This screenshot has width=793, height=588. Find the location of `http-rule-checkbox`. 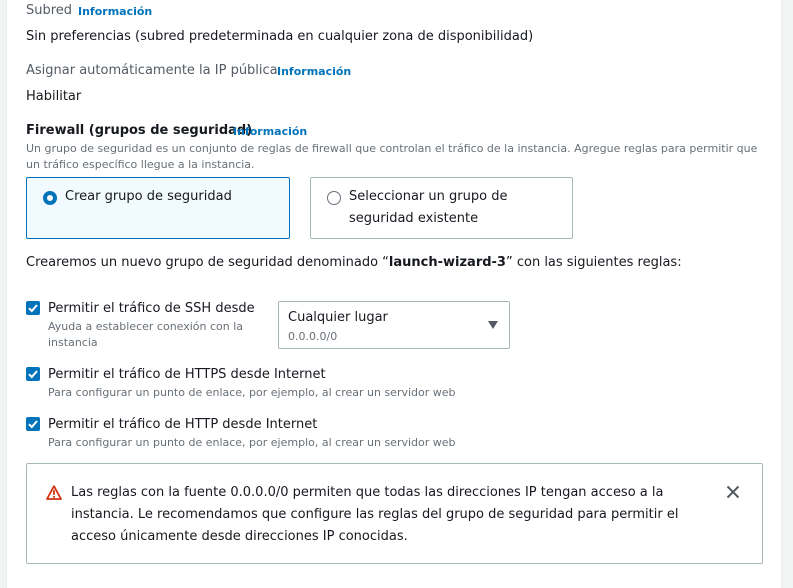

http-rule-checkbox is located at coordinates (33, 424).